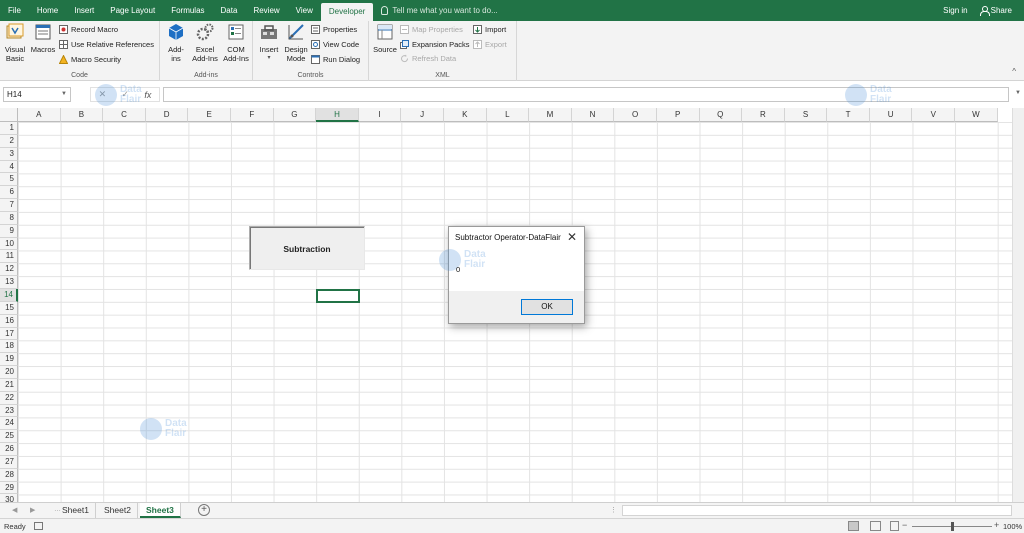 The width and height of the screenshot is (1024, 533). I want to click on row-header: 2, so click(9, 141).